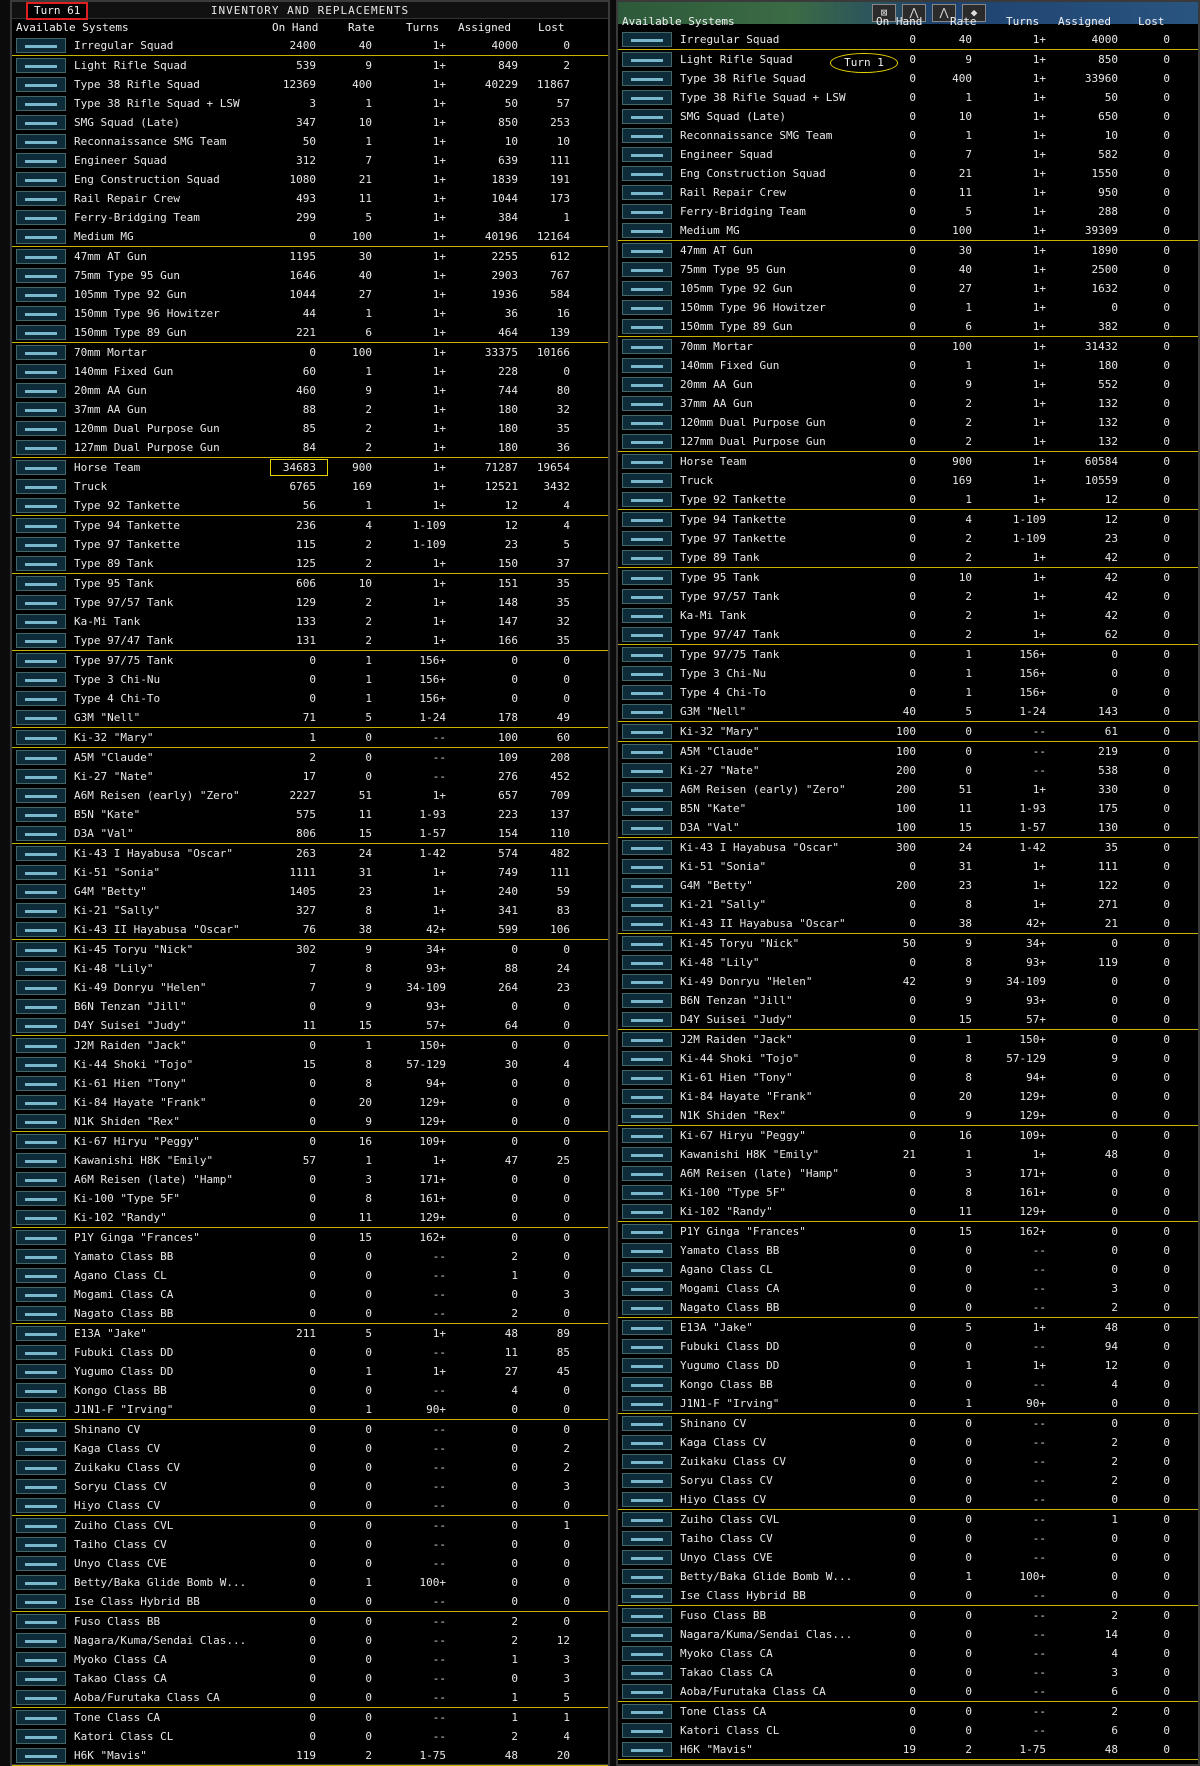 The height and width of the screenshot is (1766, 1200). Describe the element at coordinates (908, 847) in the screenshot. I see `table-row: Ki-43 I Hayabusa "Oscar" 300 24 1-42 35 0` at that location.